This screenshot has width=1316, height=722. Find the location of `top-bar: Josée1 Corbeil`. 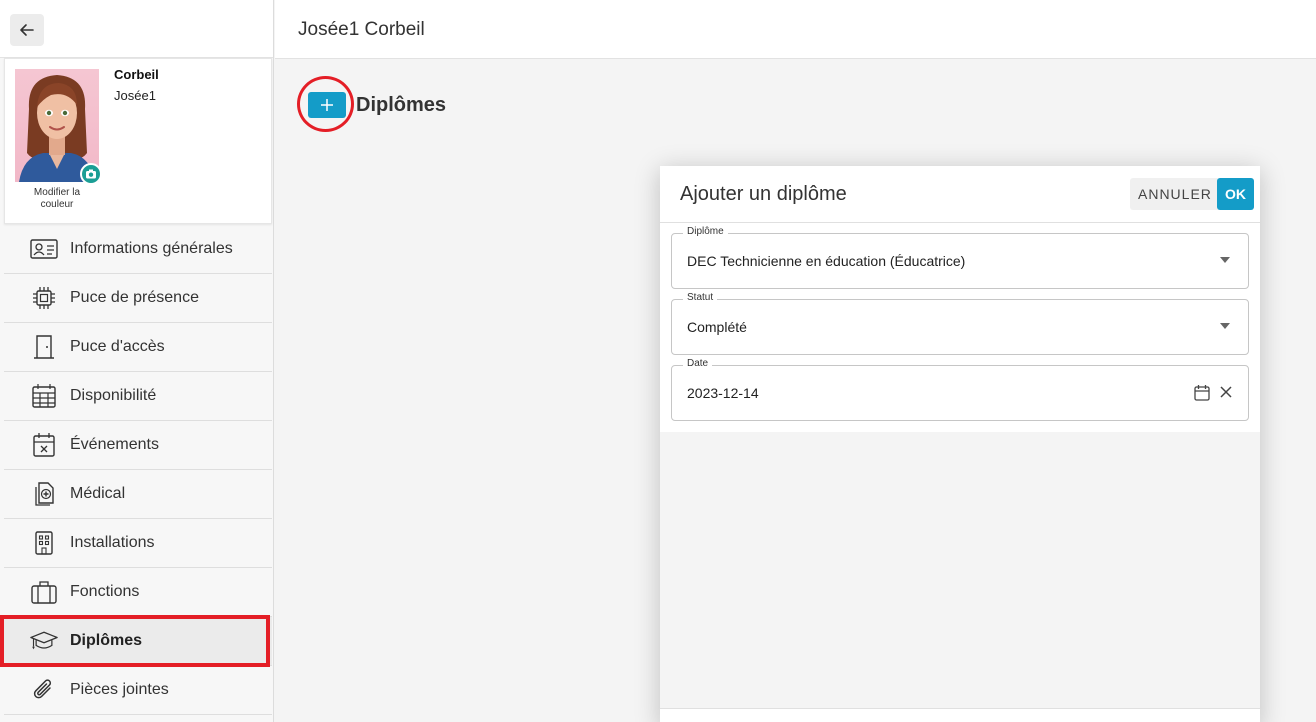

top-bar: Josée1 Corbeil is located at coordinates (795, 29).